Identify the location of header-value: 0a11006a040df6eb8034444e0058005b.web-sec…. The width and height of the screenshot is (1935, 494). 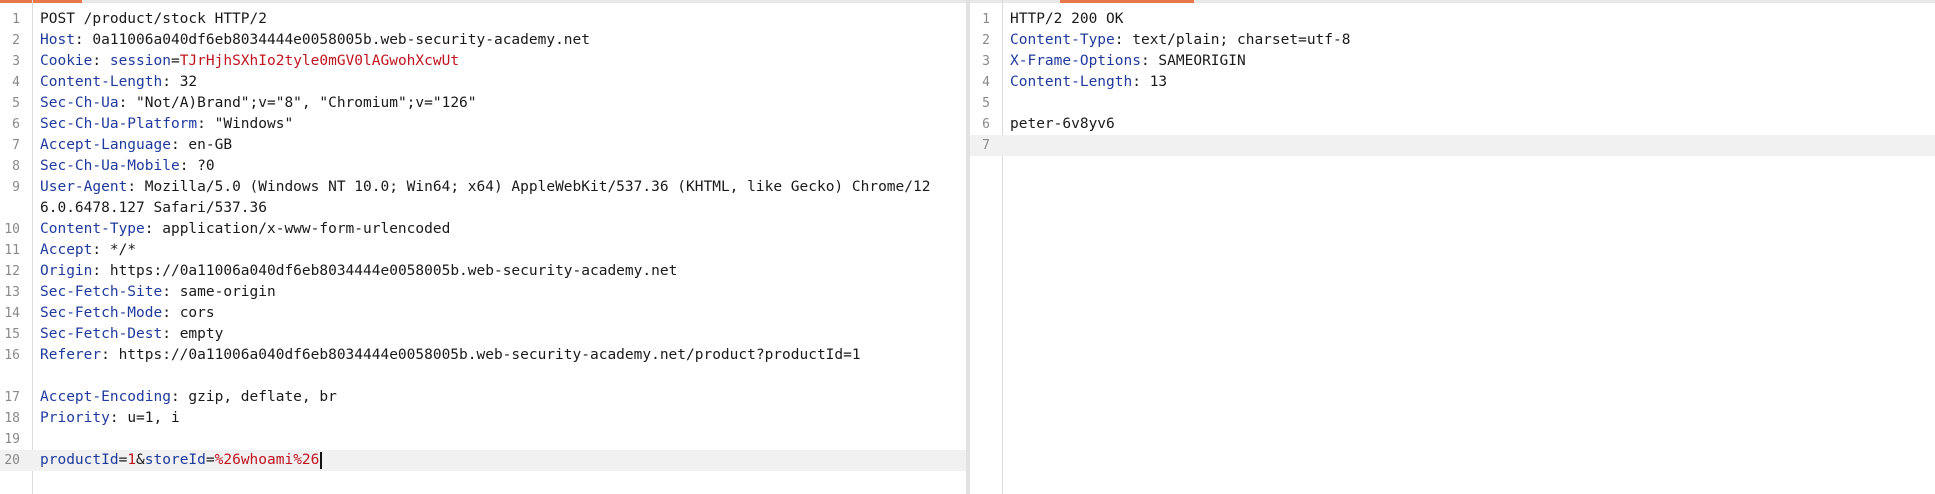
(341, 40).